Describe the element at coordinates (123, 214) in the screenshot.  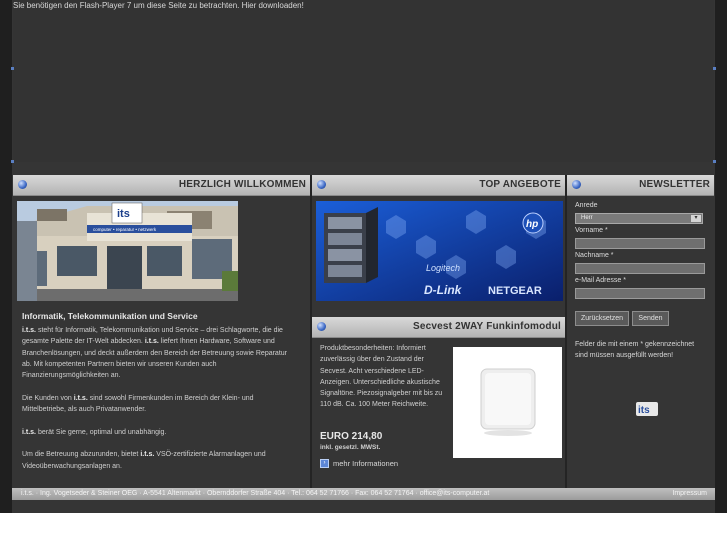
I see `sign-logo-text: its` at that location.